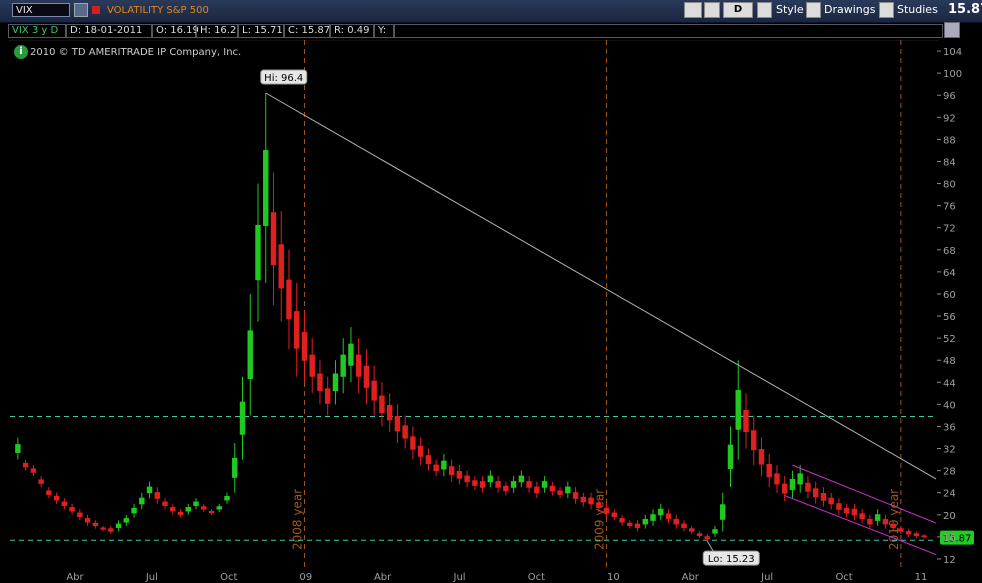 This screenshot has width=982, height=583. What do you see at coordinates (949, 317) in the screenshot?
I see `y-tick-label: 56` at bounding box center [949, 317].